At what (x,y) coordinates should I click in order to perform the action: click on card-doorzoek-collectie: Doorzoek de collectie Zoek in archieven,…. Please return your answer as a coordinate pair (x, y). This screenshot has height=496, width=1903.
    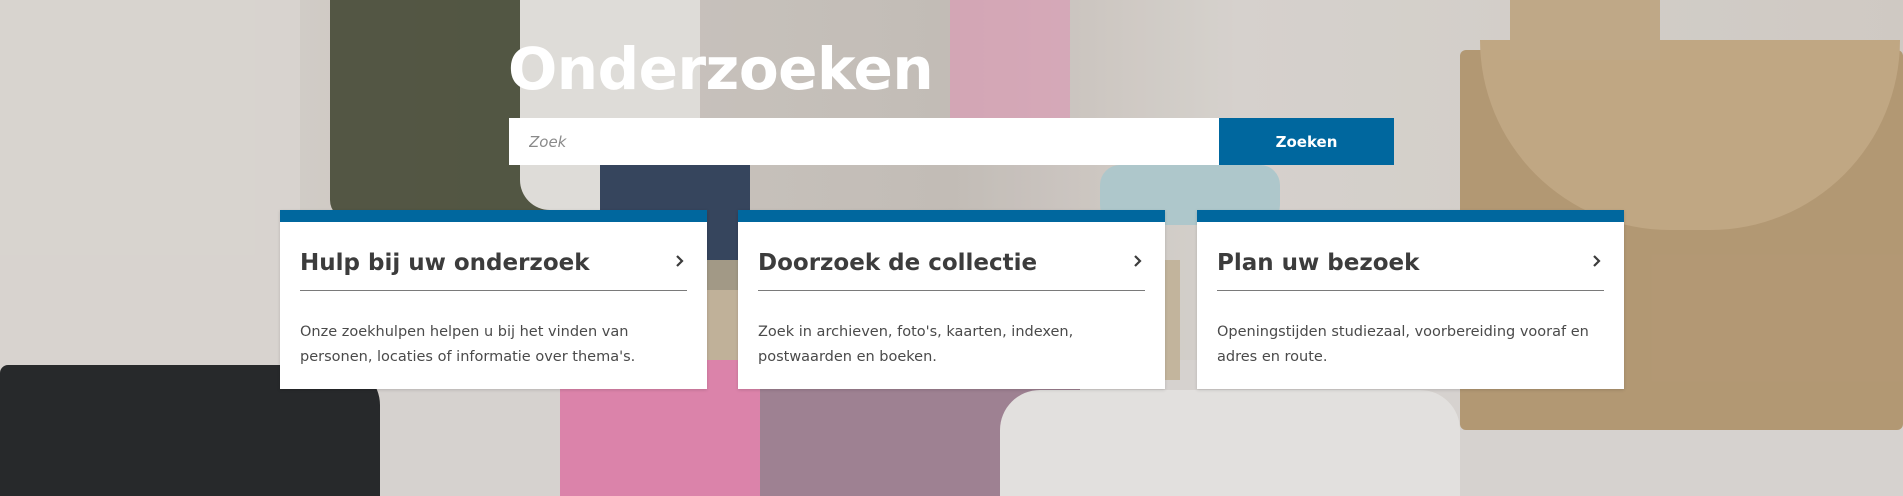
    Looking at the image, I should click on (951, 299).